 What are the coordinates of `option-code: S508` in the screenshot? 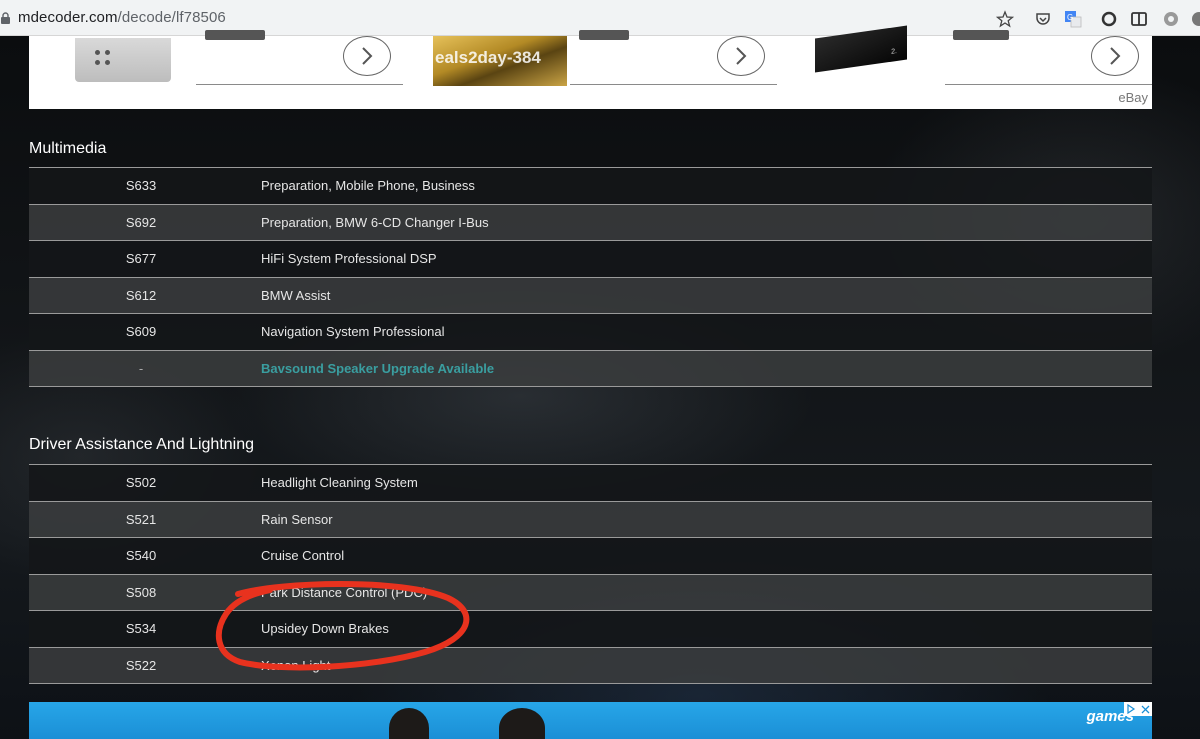 It's located at (141, 592).